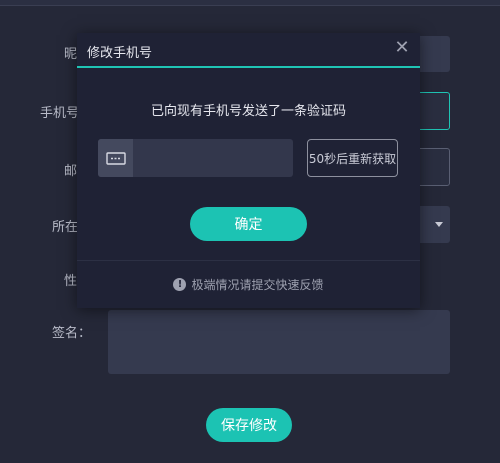  Describe the element at coordinates (213, 158) in the screenshot. I see `verification-code-input` at that location.